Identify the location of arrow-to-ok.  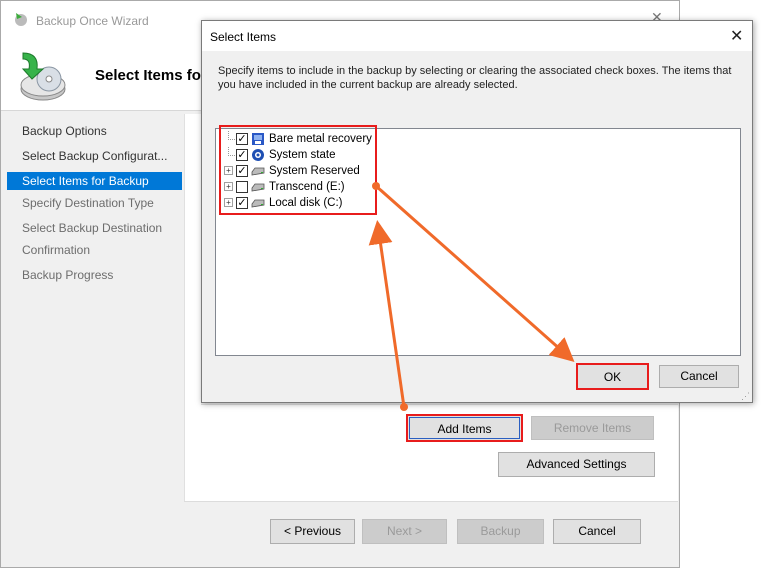
(473, 272).